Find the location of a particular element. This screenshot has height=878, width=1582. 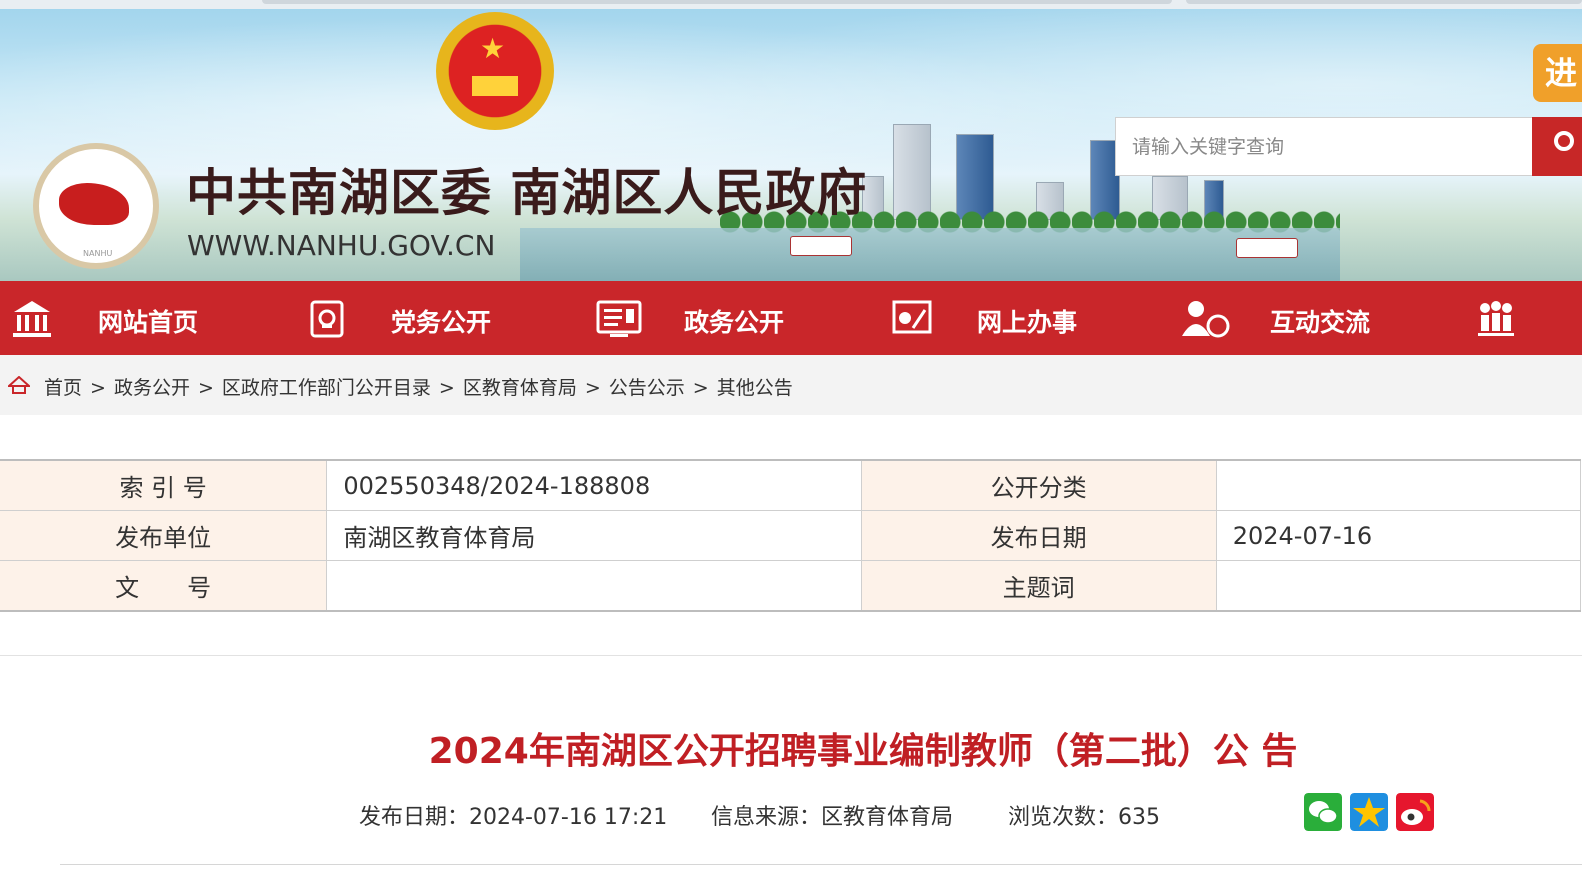

breadcrumb: 首页 > 政务公开 > 区政府工作部门公开目录 > 区教育体育局 > 公告公示 > 其他公告 is located at coordinates (418, 386).